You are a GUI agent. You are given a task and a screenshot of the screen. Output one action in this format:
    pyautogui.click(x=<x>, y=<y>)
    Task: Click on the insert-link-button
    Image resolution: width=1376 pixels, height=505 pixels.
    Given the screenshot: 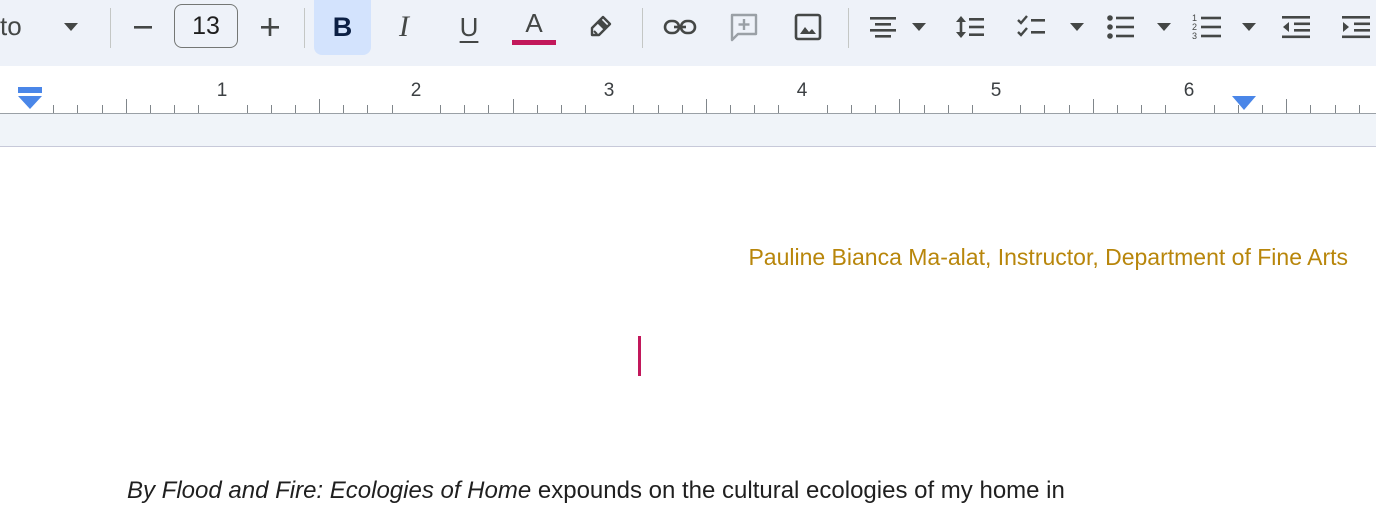 What is the action you would take?
    pyautogui.click(x=680, y=27)
    